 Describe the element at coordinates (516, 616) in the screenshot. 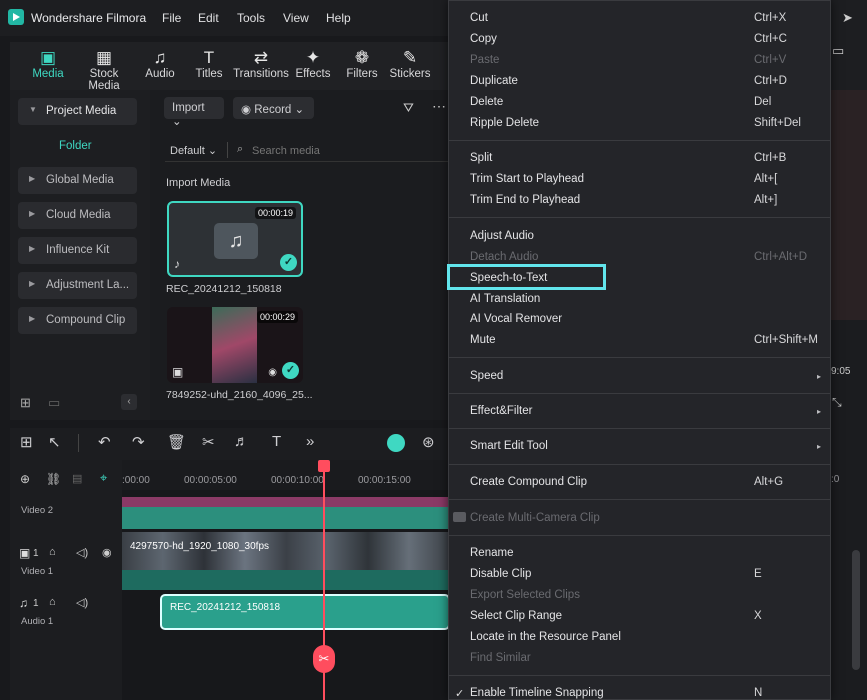

I see `menu-item-select-clip-range: Select Clip Range` at that location.